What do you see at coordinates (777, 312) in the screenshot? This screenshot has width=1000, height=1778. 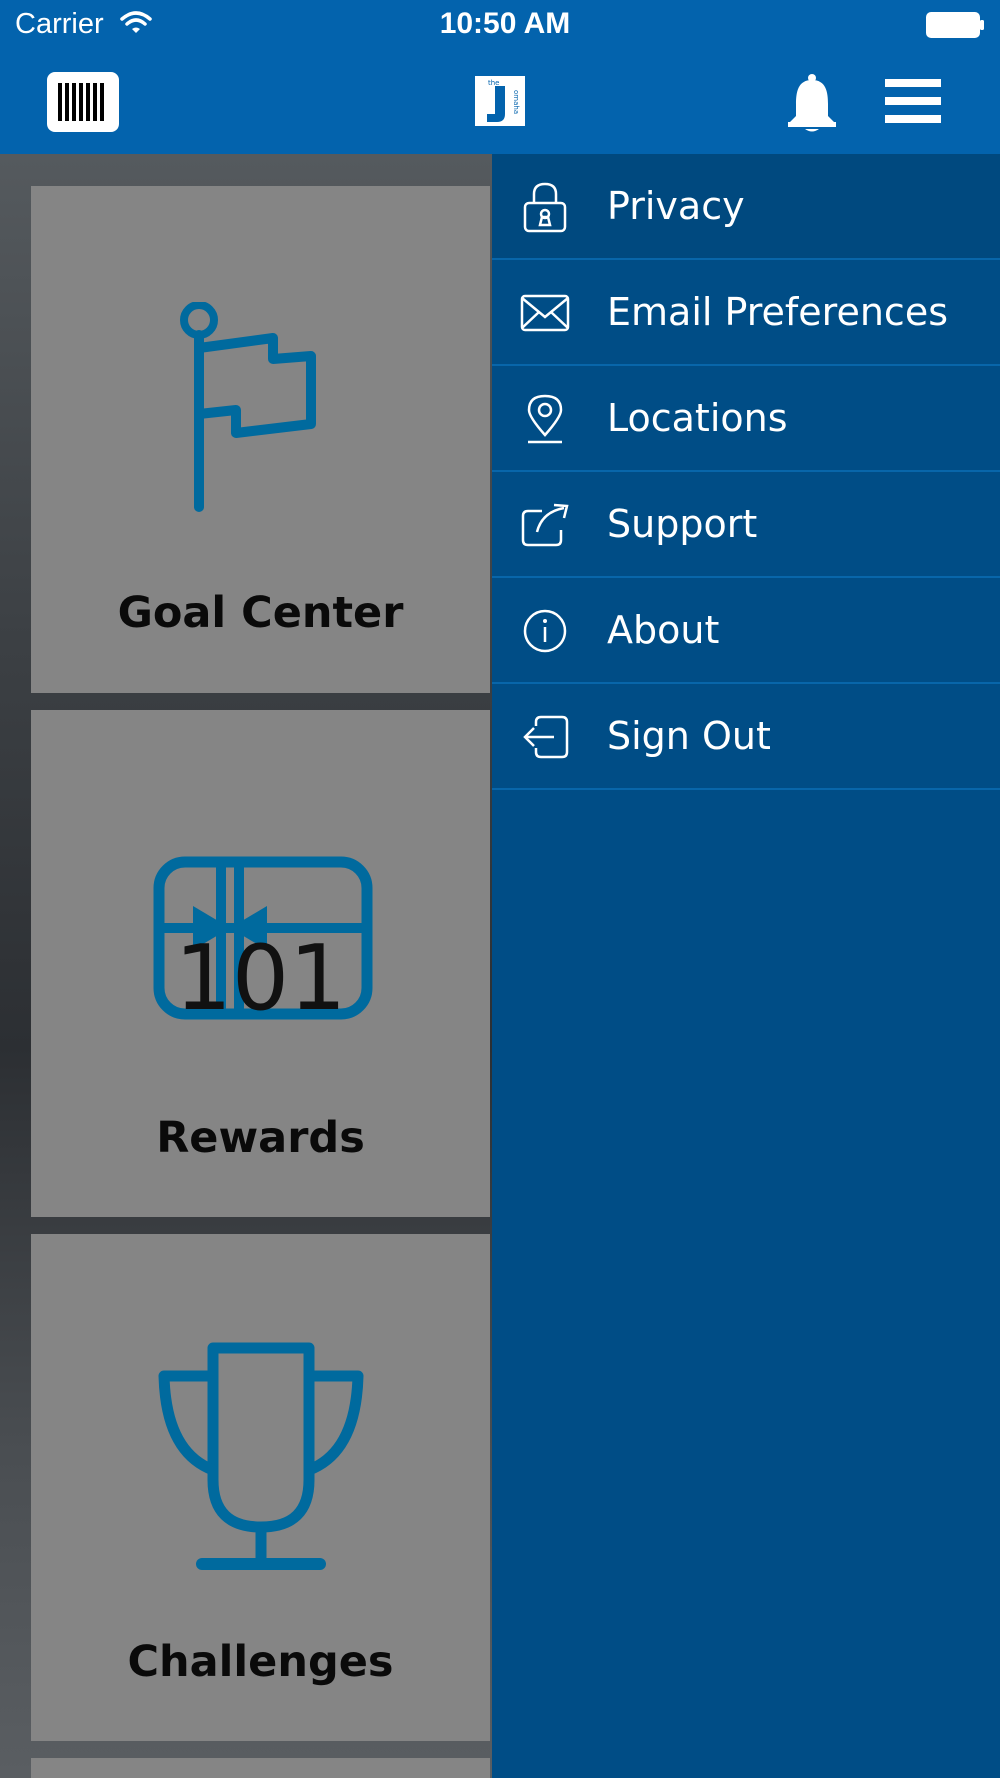 I see `menu-item-label: Email Preferences` at bounding box center [777, 312].